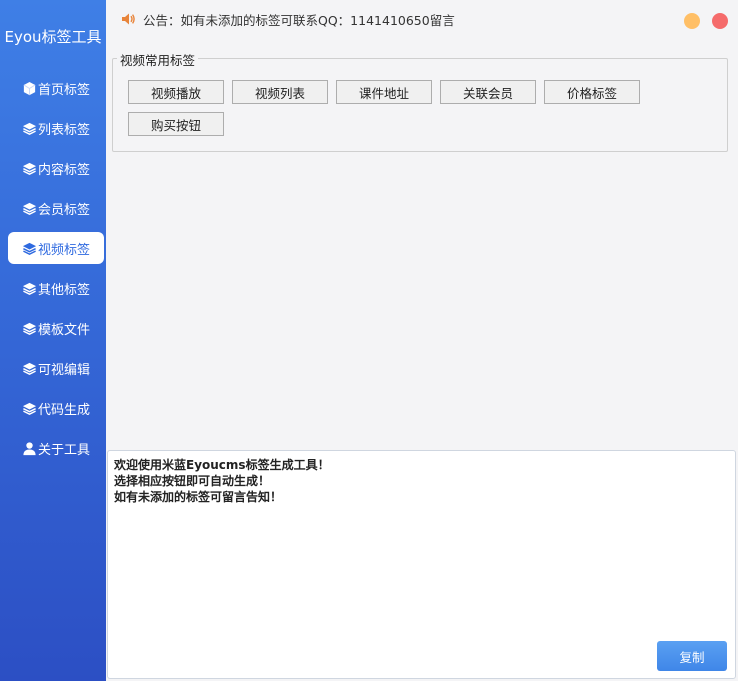 This screenshot has height=681, width=738. What do you see at coordinates (198, 497) in the screenshot?
I see `output-line: 如有未添加的标签可留言告知！` at bounding box center [198, 497].